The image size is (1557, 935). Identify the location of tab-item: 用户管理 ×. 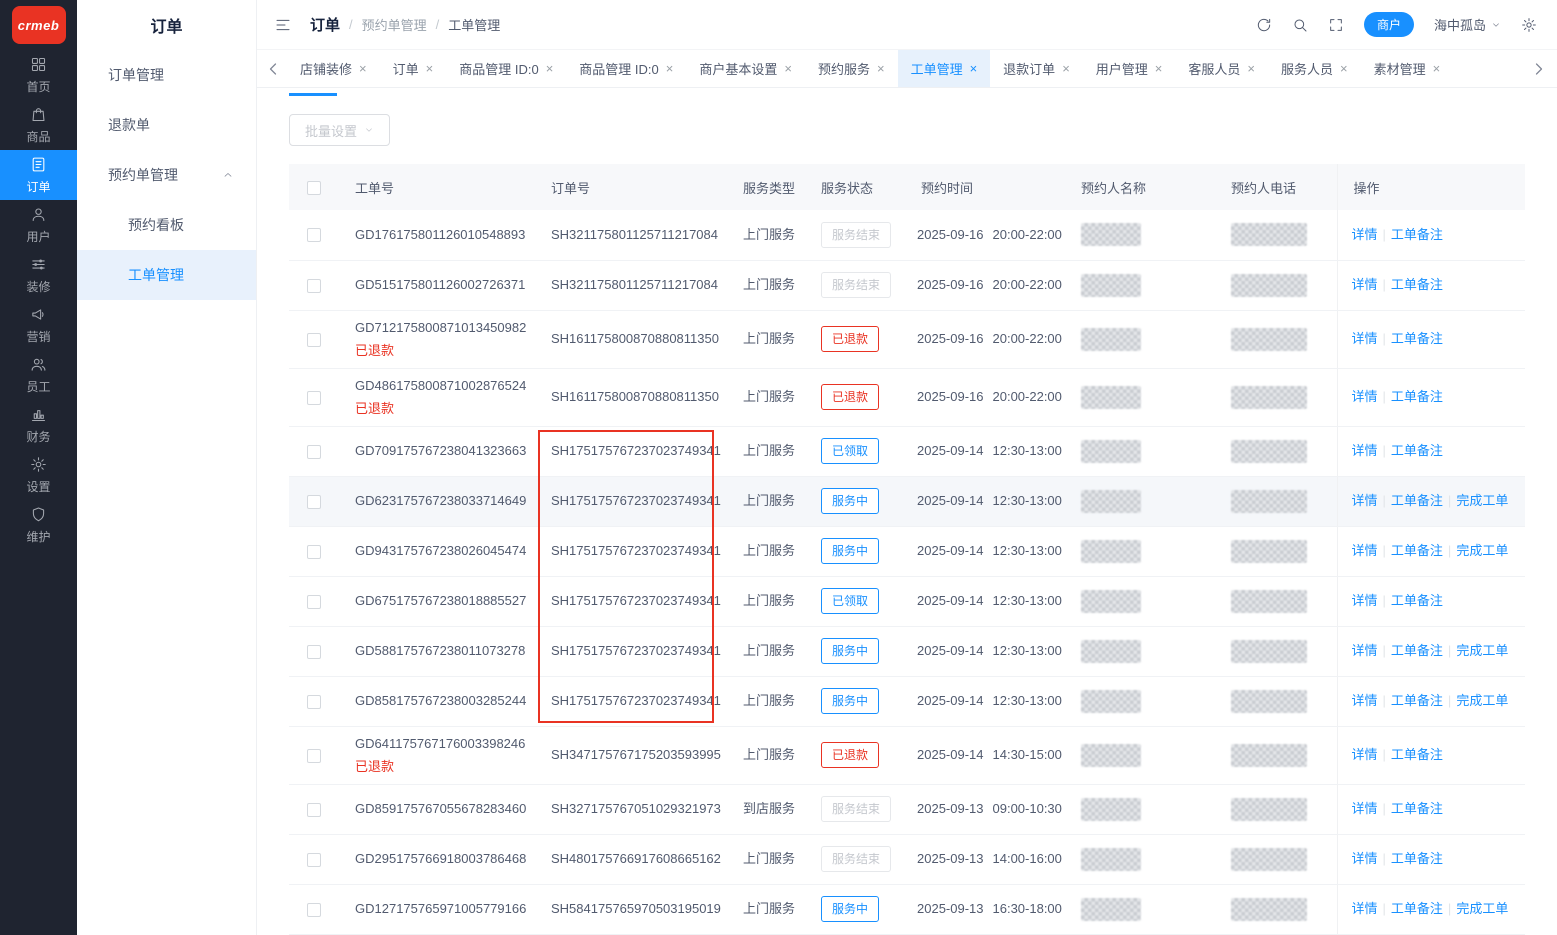
(1129, 68).